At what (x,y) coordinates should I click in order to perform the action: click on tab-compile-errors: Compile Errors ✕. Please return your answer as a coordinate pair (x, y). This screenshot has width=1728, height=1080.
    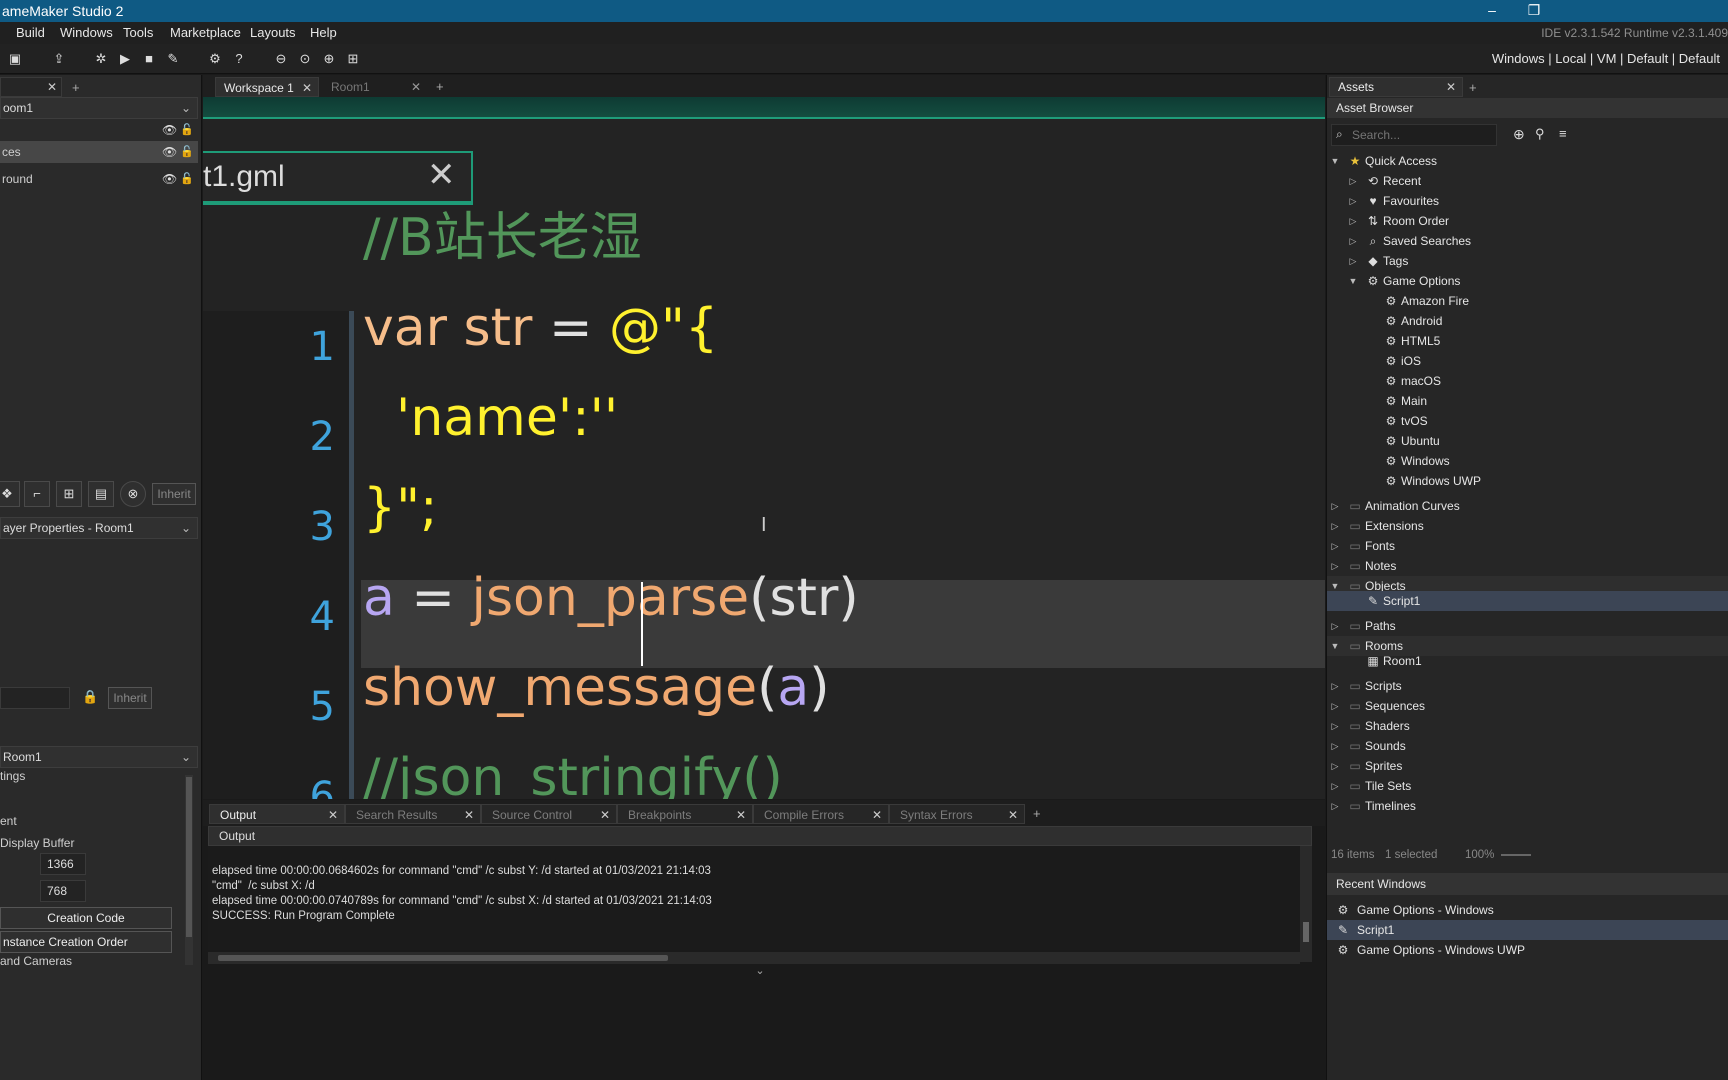
    Looking at the image, I should click on (821, 814).